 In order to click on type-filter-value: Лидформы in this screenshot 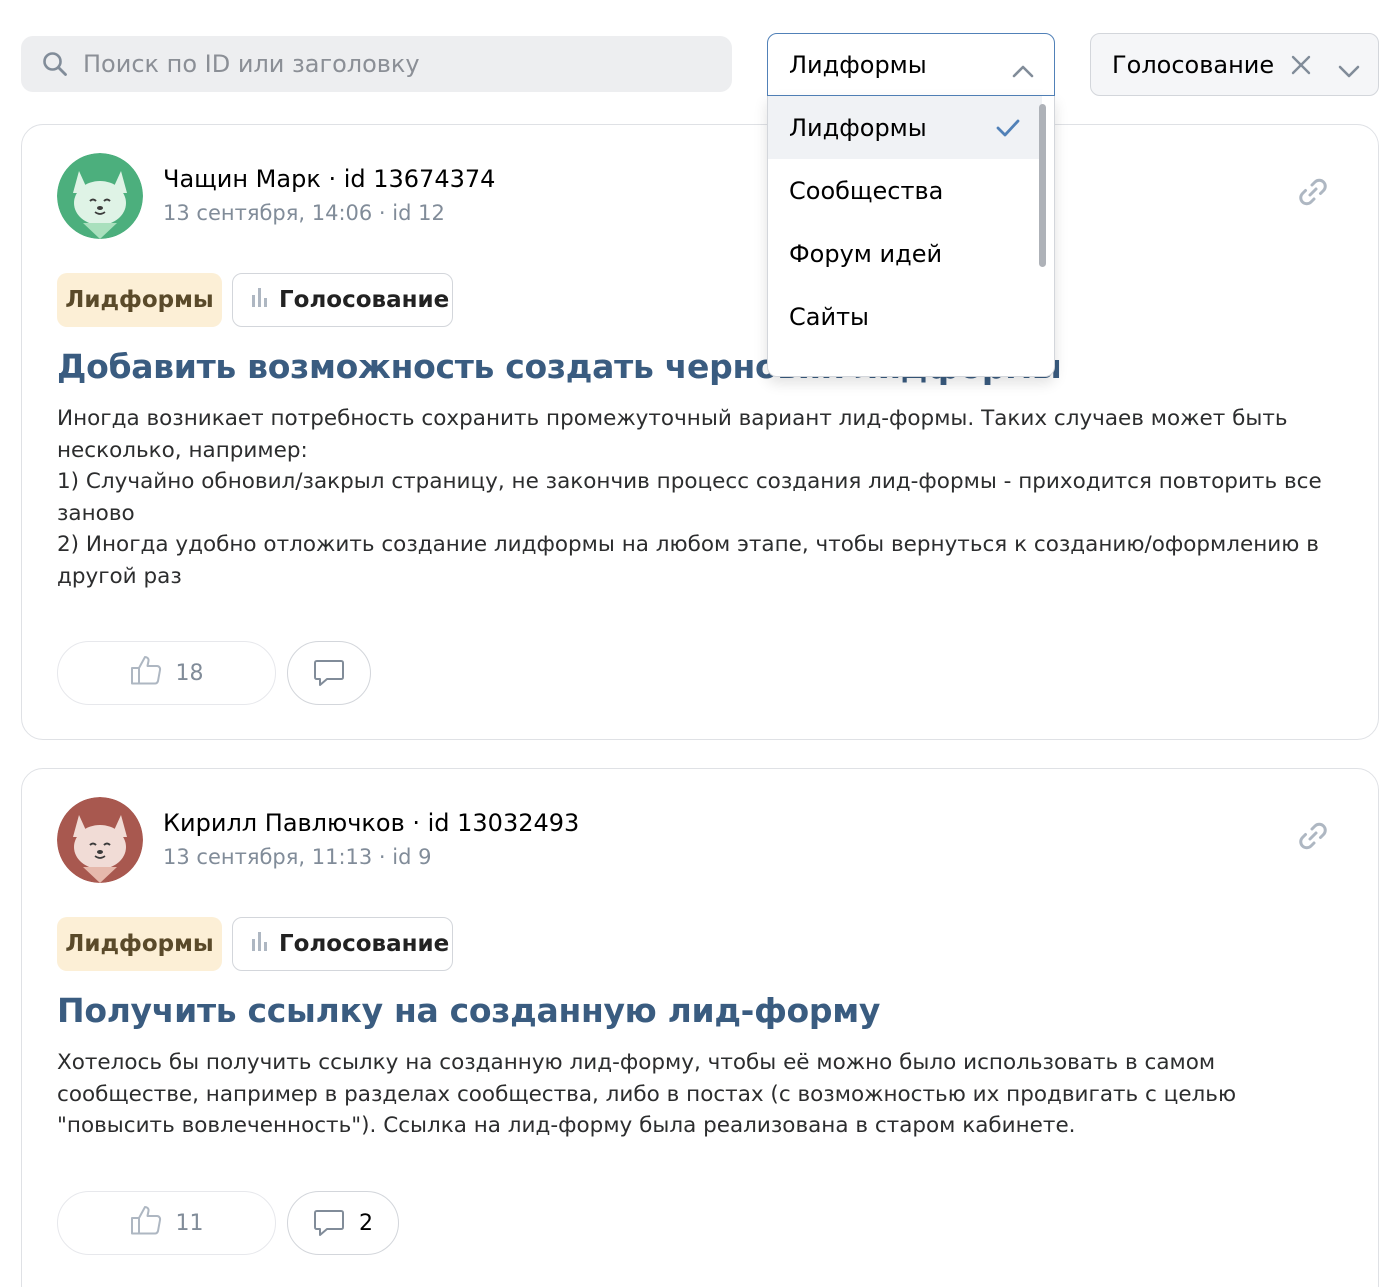, I will do `click(858, 64)`.